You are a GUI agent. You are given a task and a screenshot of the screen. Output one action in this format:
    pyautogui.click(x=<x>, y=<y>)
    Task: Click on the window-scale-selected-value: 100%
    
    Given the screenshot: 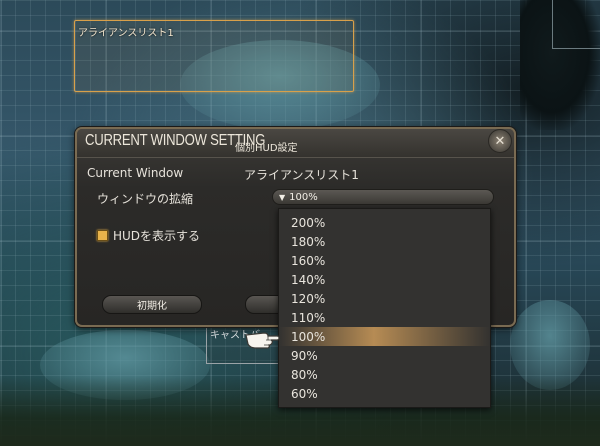 What is the action you would take?
    pyautogui.click(x=303, y=197)
    